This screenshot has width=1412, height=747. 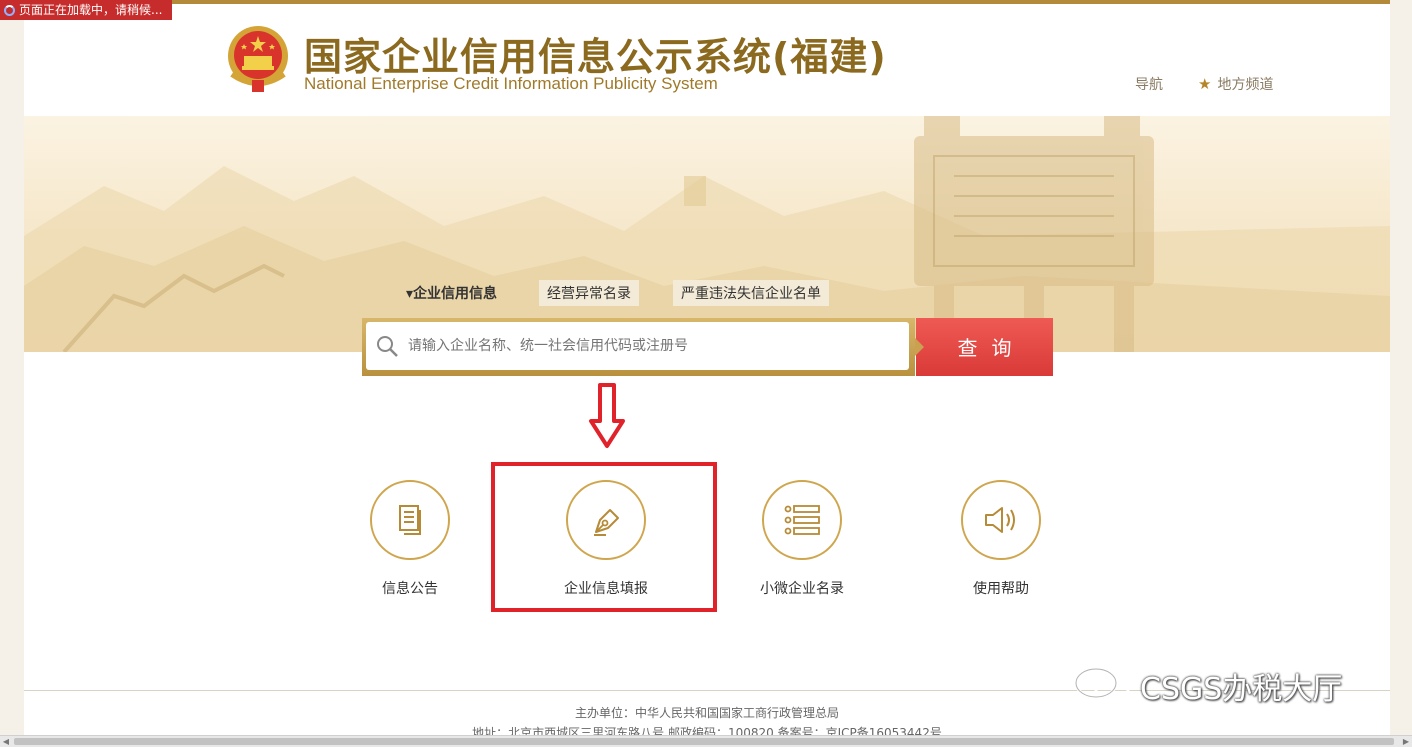 I want to click on watermark: CSGS办税大厅, so click(x=1208, y=686).